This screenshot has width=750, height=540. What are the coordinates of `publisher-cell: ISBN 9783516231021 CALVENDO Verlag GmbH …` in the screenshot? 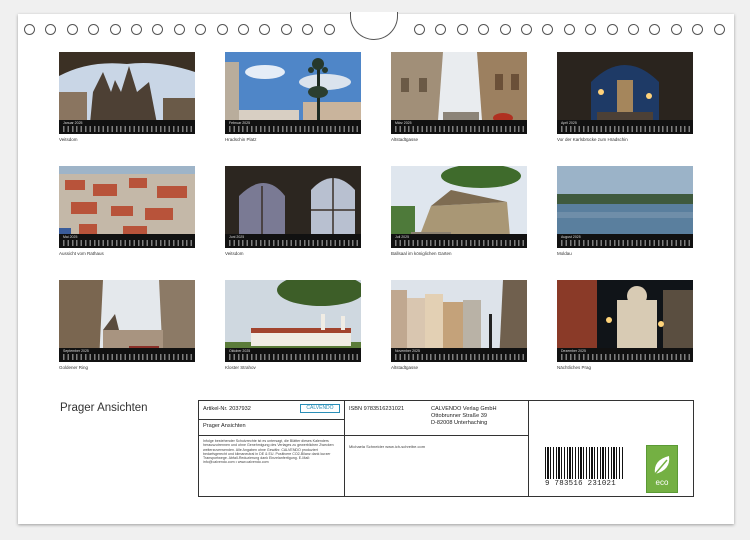 It's located at (437, 448).